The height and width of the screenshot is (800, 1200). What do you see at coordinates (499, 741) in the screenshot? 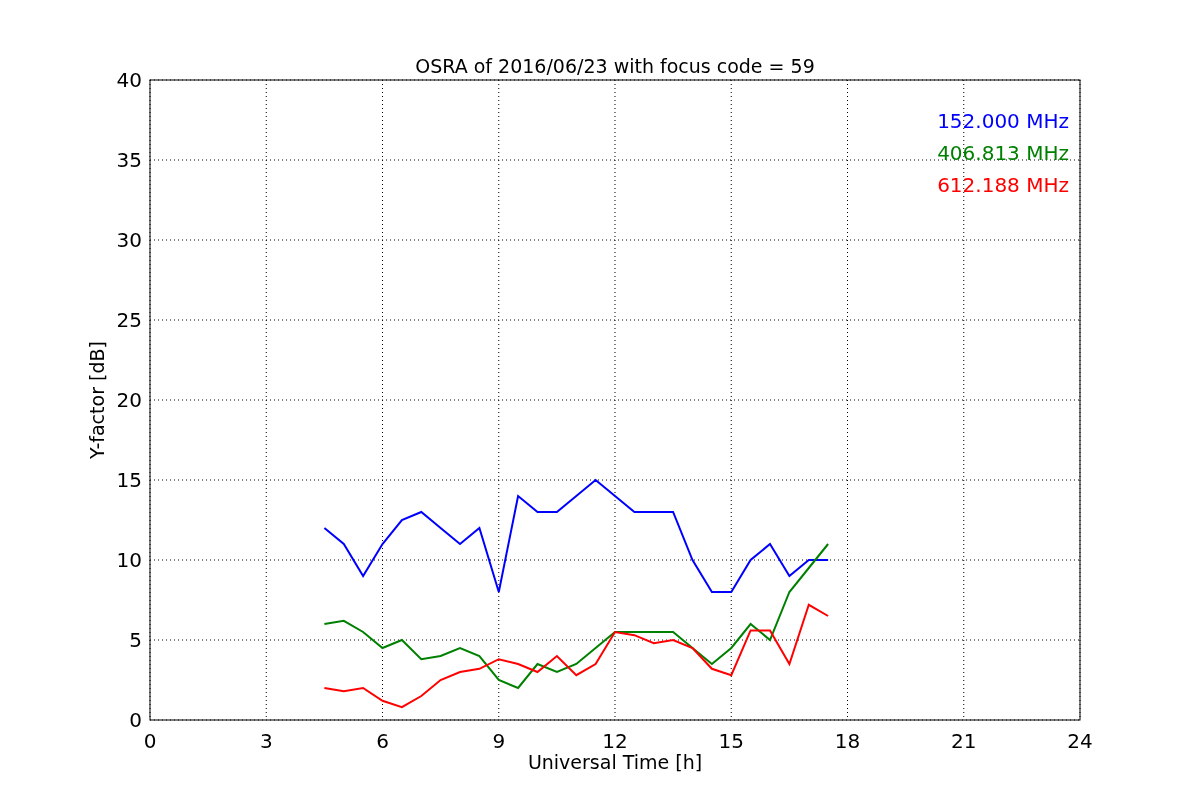
I see `tick-label: 9` at bounding box center [499, 741].